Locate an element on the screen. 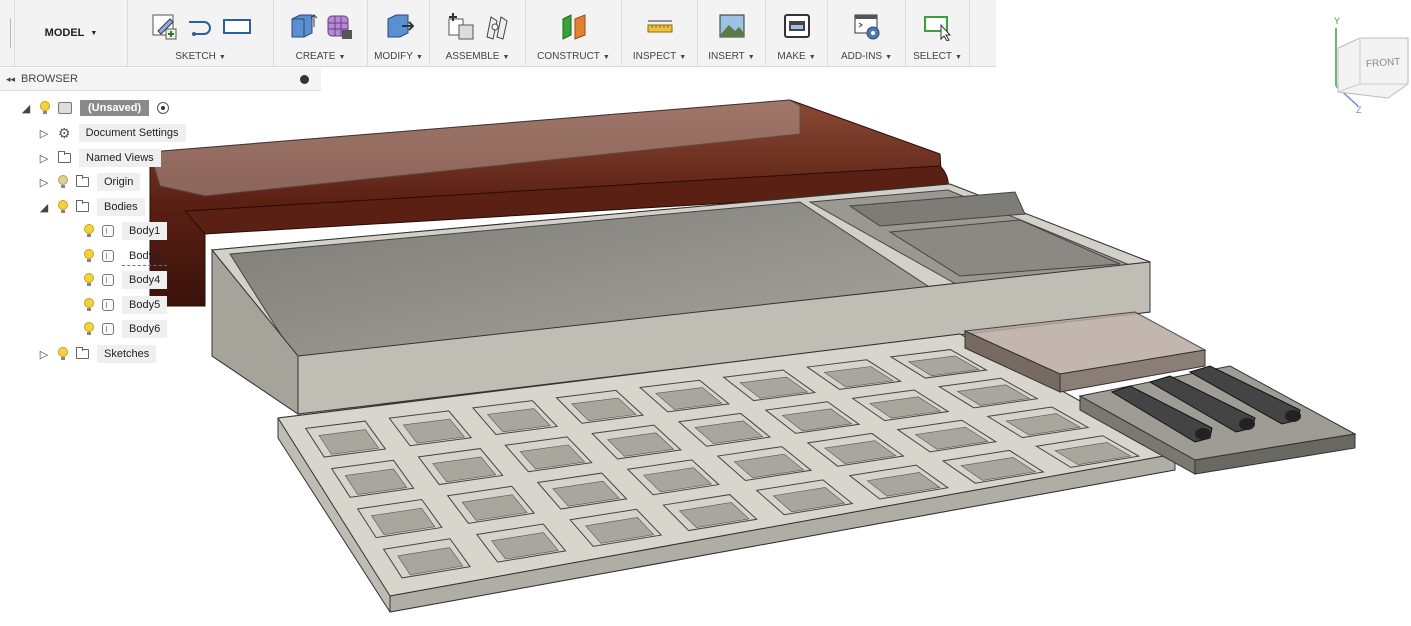 Image resolution: width=1411 pixels, height=626 pixels. scripts-addins-icon is located at coordinates (867, 26).